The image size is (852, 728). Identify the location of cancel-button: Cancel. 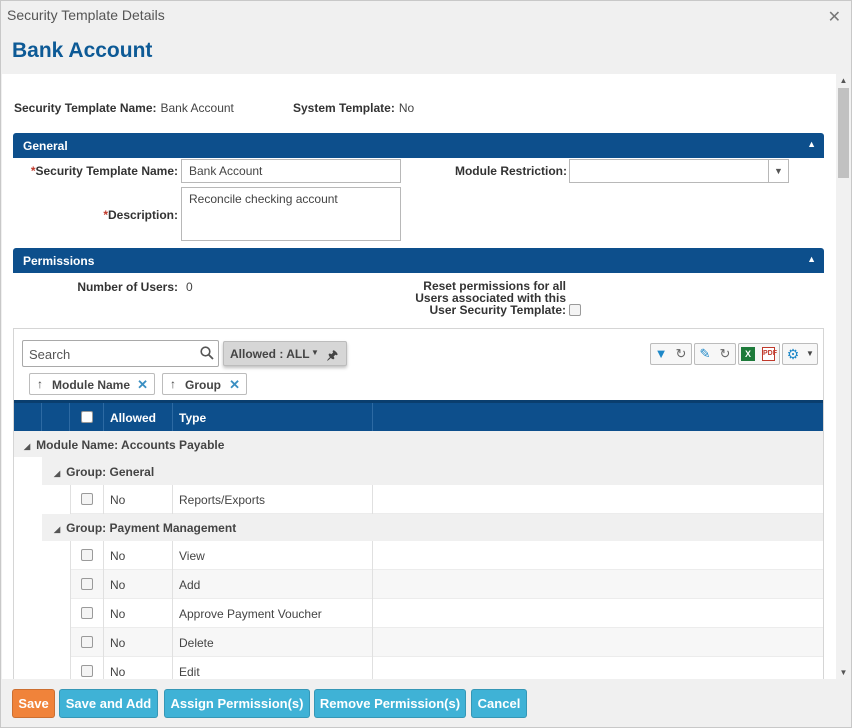
(499, 703).